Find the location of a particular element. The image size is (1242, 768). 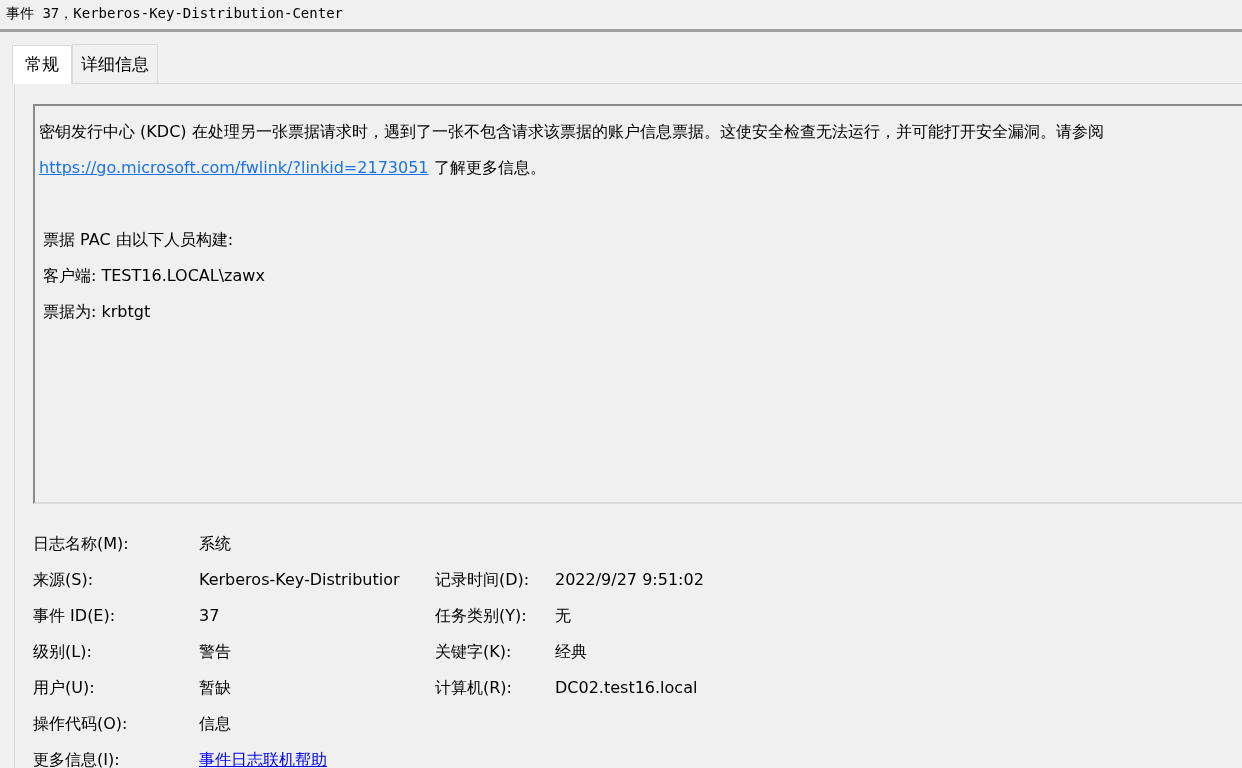

field-value: 信息 is located at coordinates (215, 723).